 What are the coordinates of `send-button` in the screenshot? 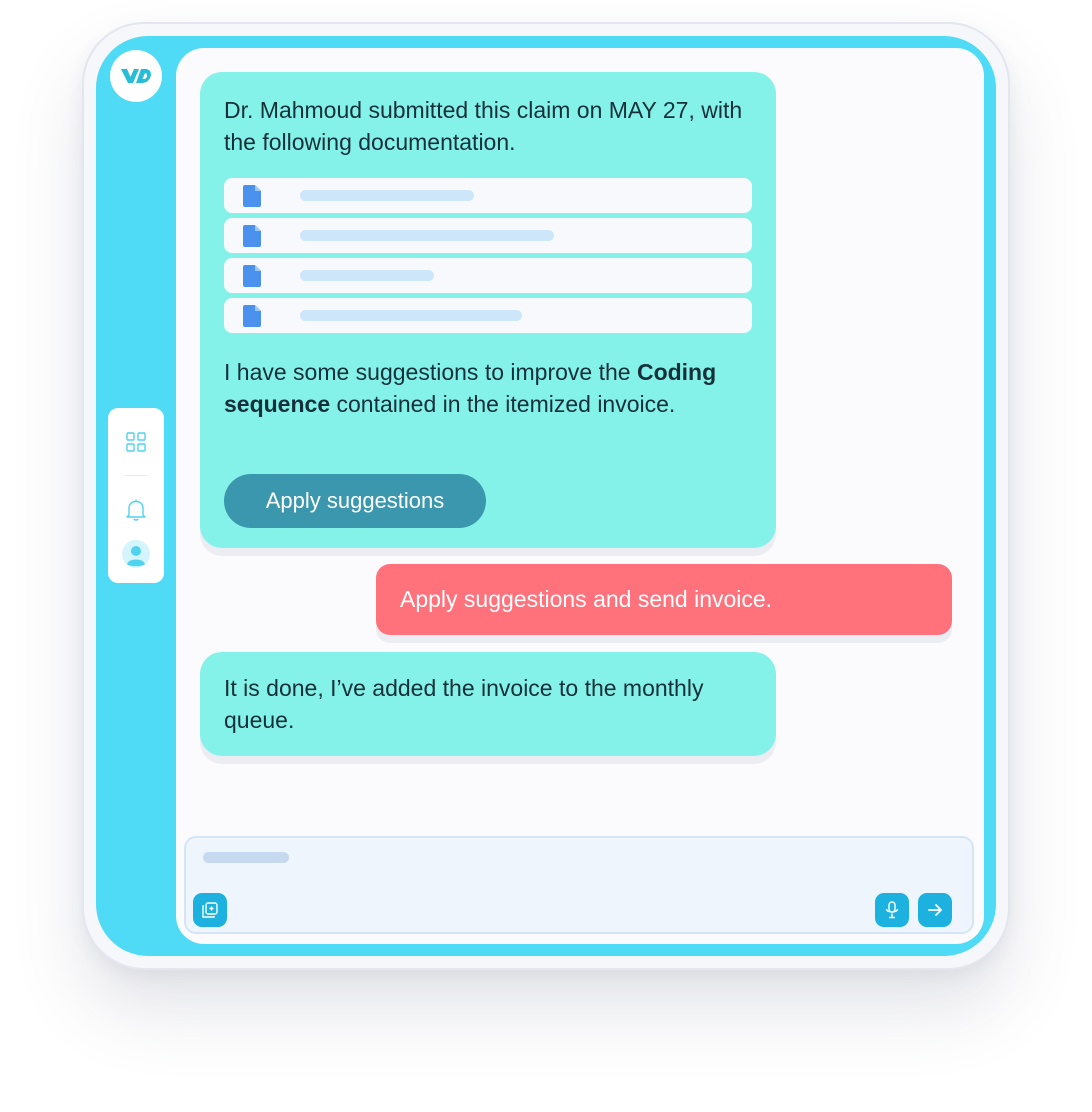 It's located at (935, 910).